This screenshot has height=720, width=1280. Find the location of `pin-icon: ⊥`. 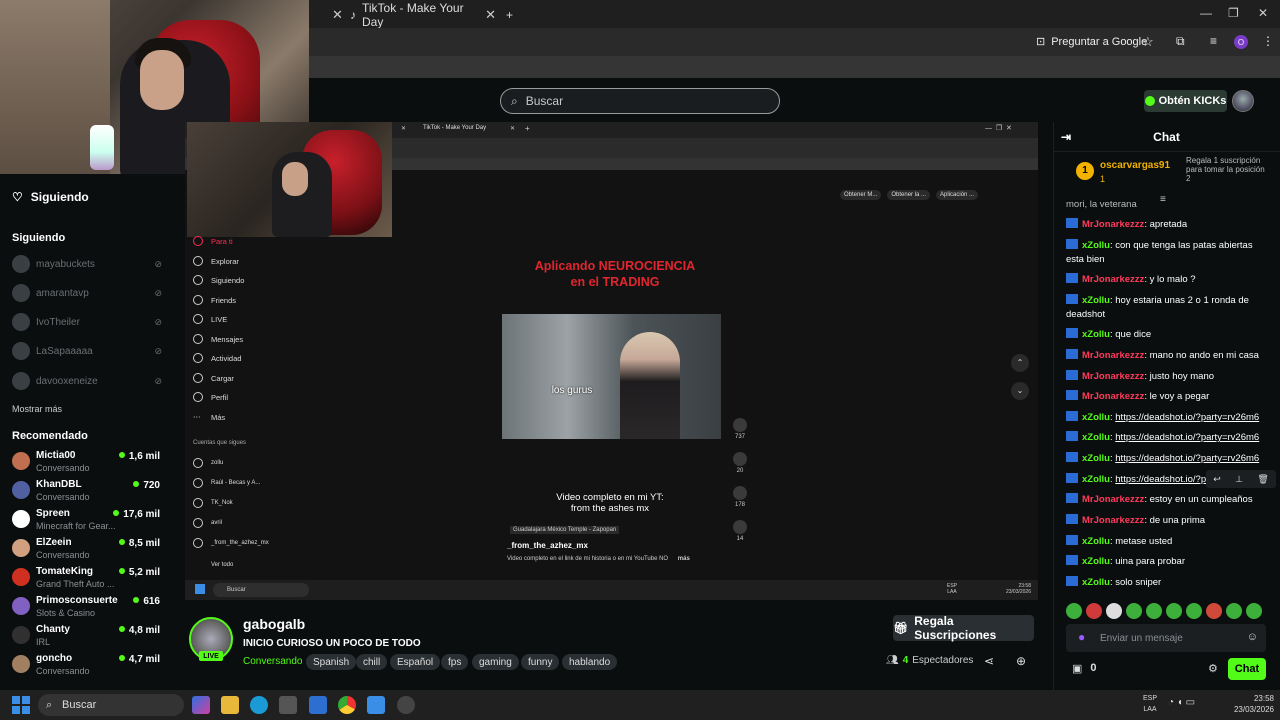

pin-icon: ⊥ is located at coordinates (1239, 479).